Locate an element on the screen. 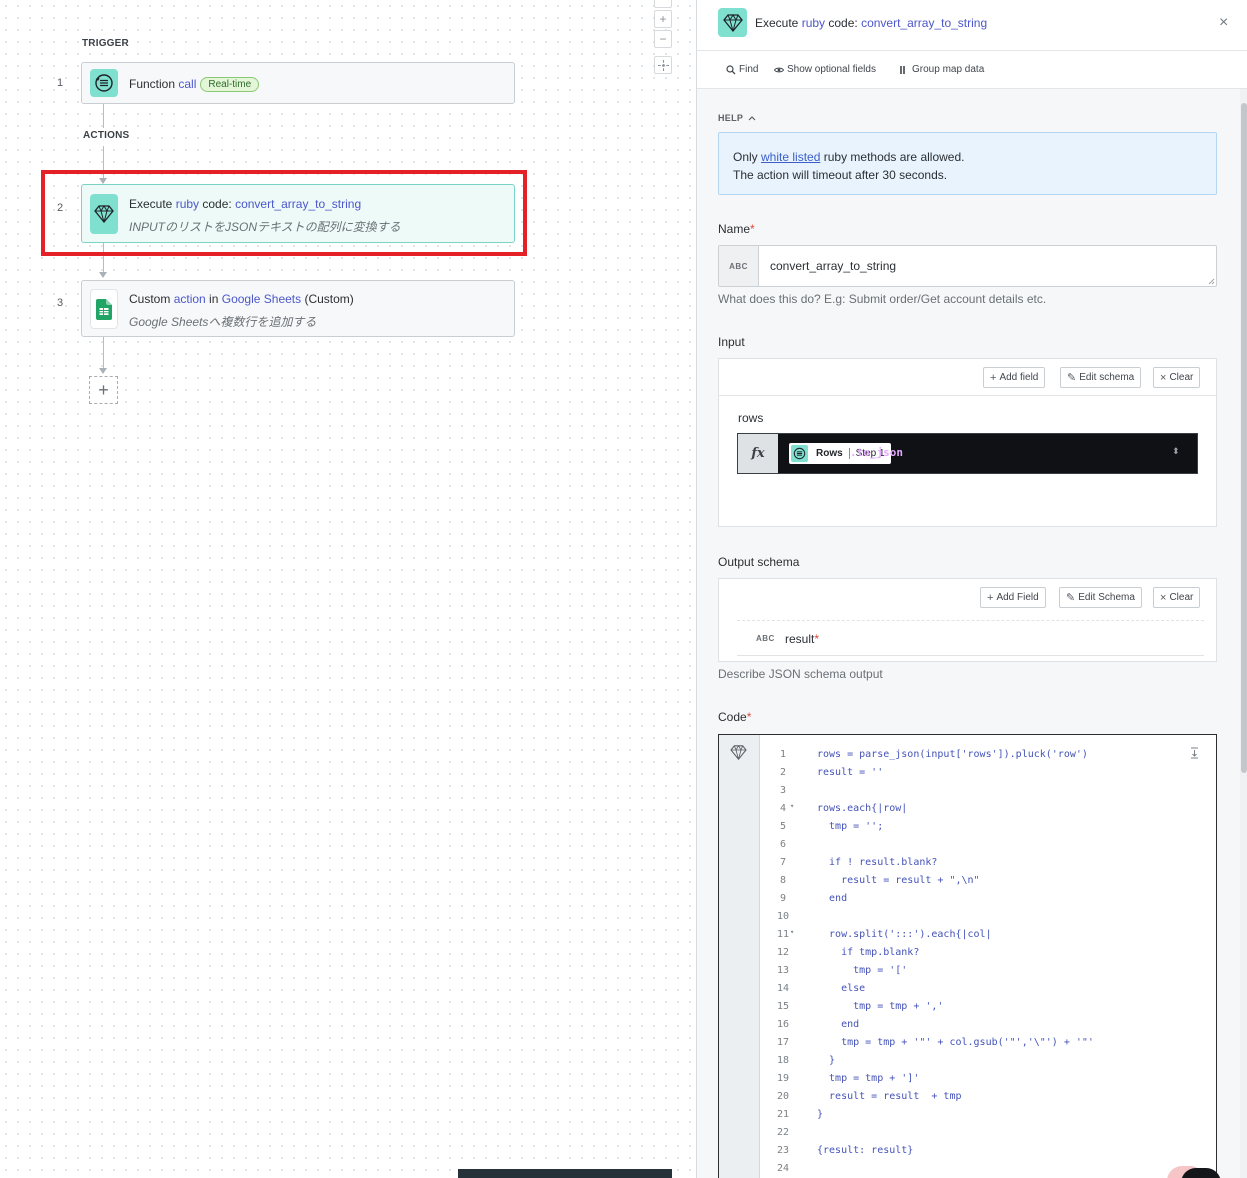 This screenshot has height=1178, width=1247. add-field-button: + Add Field is located at coordinates (1013, 597).